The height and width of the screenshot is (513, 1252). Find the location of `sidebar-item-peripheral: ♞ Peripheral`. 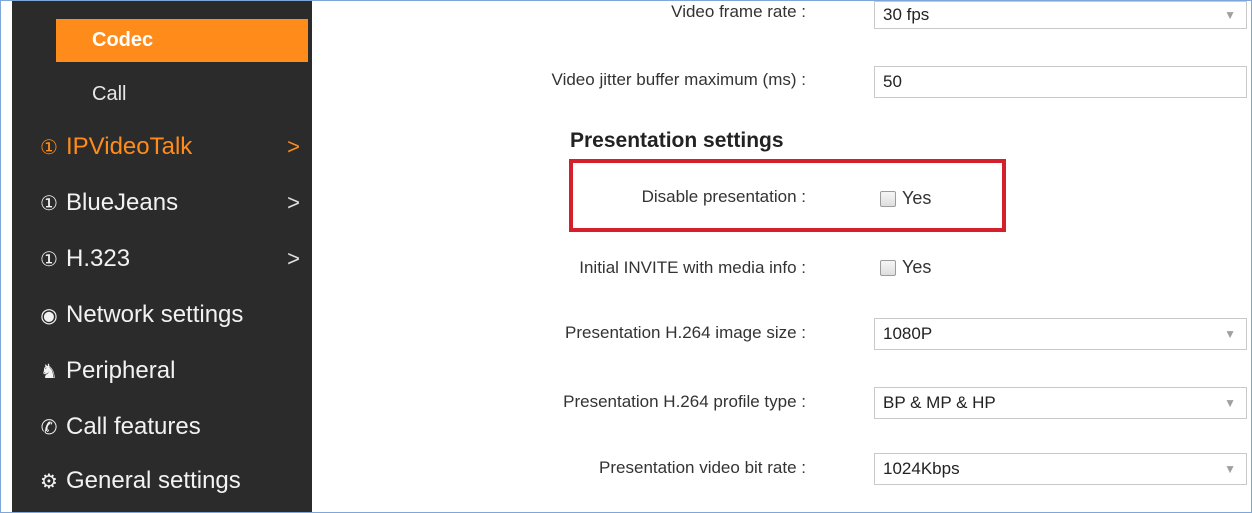

sidebar-item-peripheral: ♞ Peripheral is located at coordinates (162, 371).